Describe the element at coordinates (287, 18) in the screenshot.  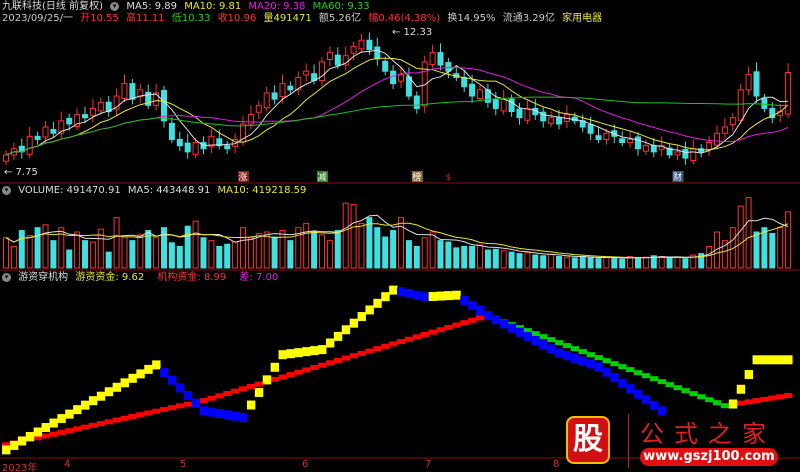
I see `volume: 量491471` at that location.